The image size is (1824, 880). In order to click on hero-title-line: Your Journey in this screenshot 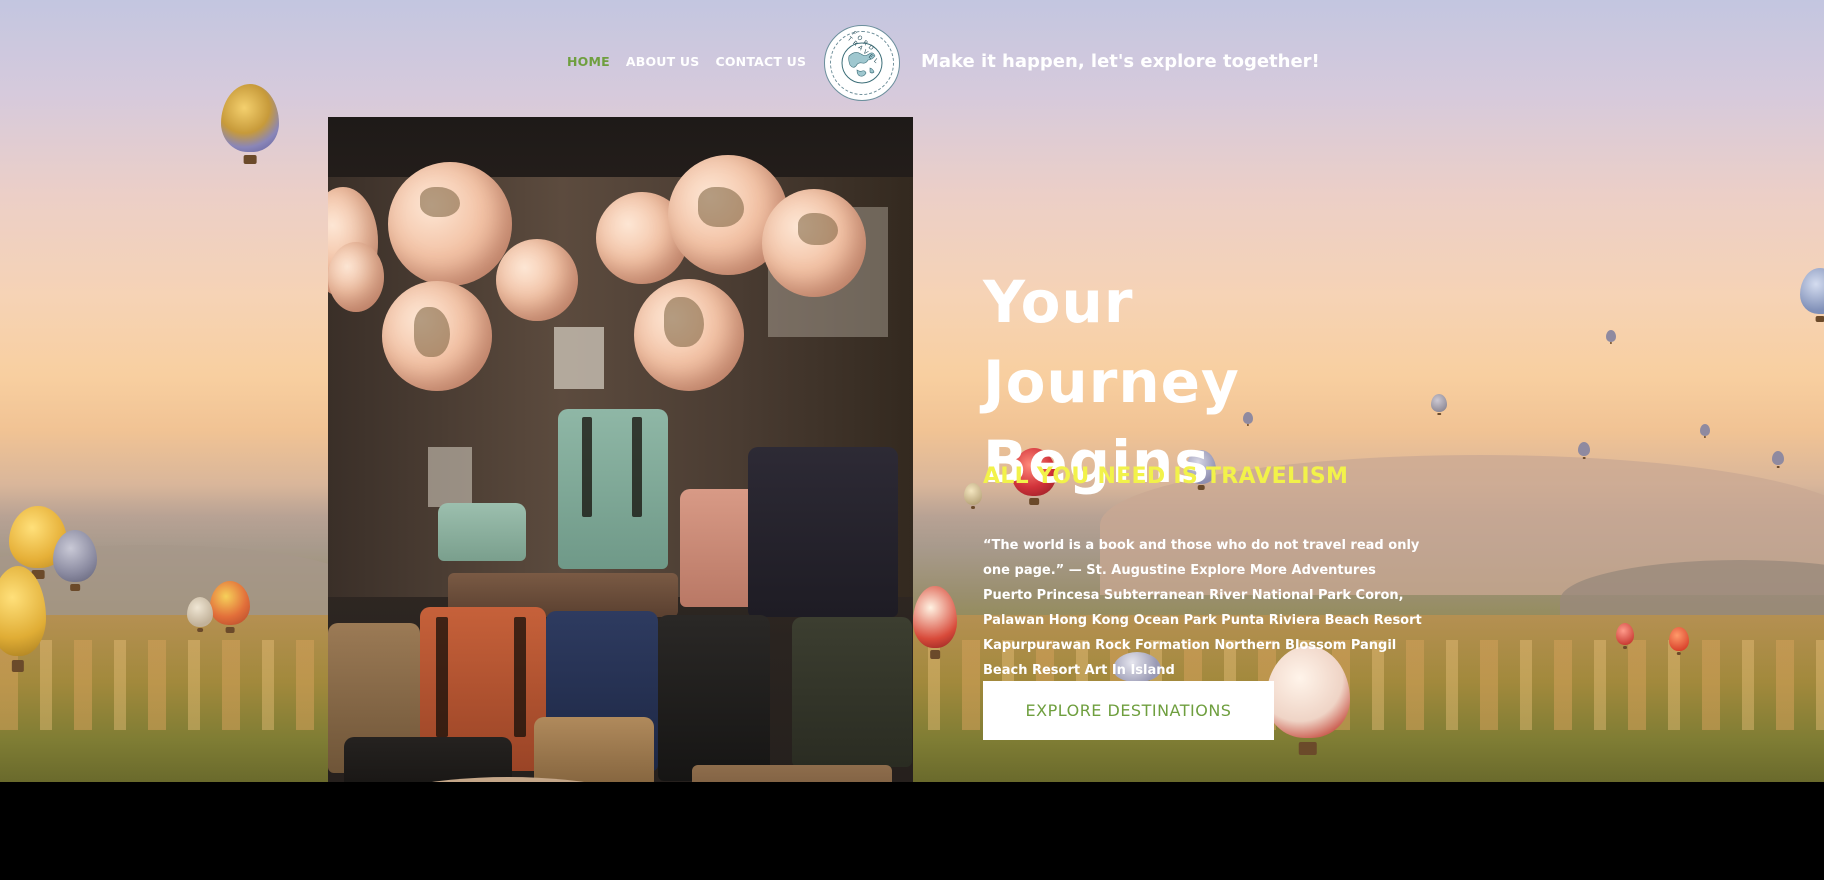, I will do `click(1111, 342)`.